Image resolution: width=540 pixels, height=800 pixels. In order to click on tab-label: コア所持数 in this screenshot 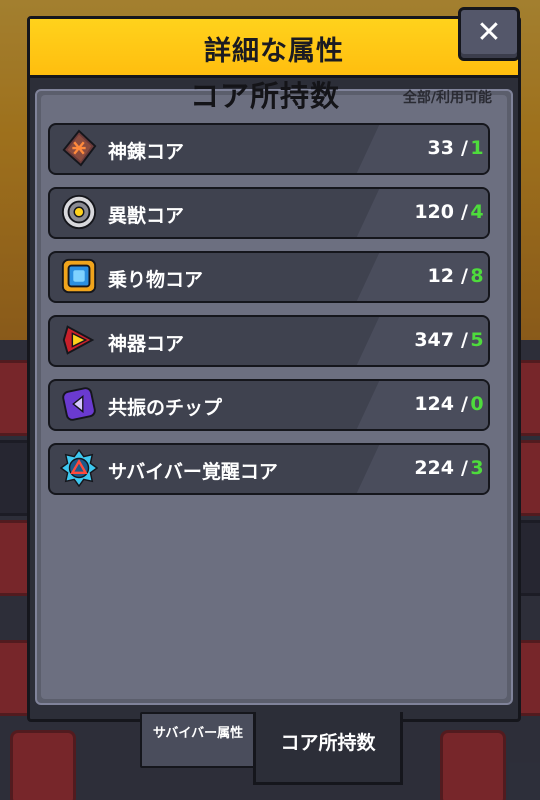, I will do `click(328, 743)`.